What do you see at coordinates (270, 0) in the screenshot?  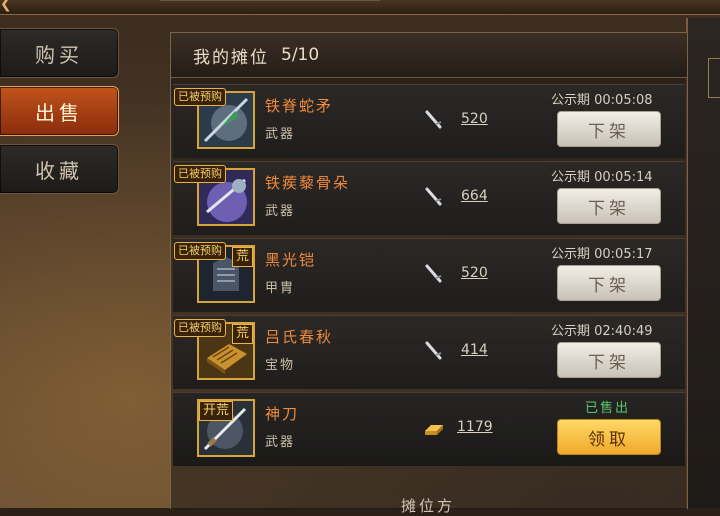 I see `top-bar-divider` at bounding box center [270, 0].